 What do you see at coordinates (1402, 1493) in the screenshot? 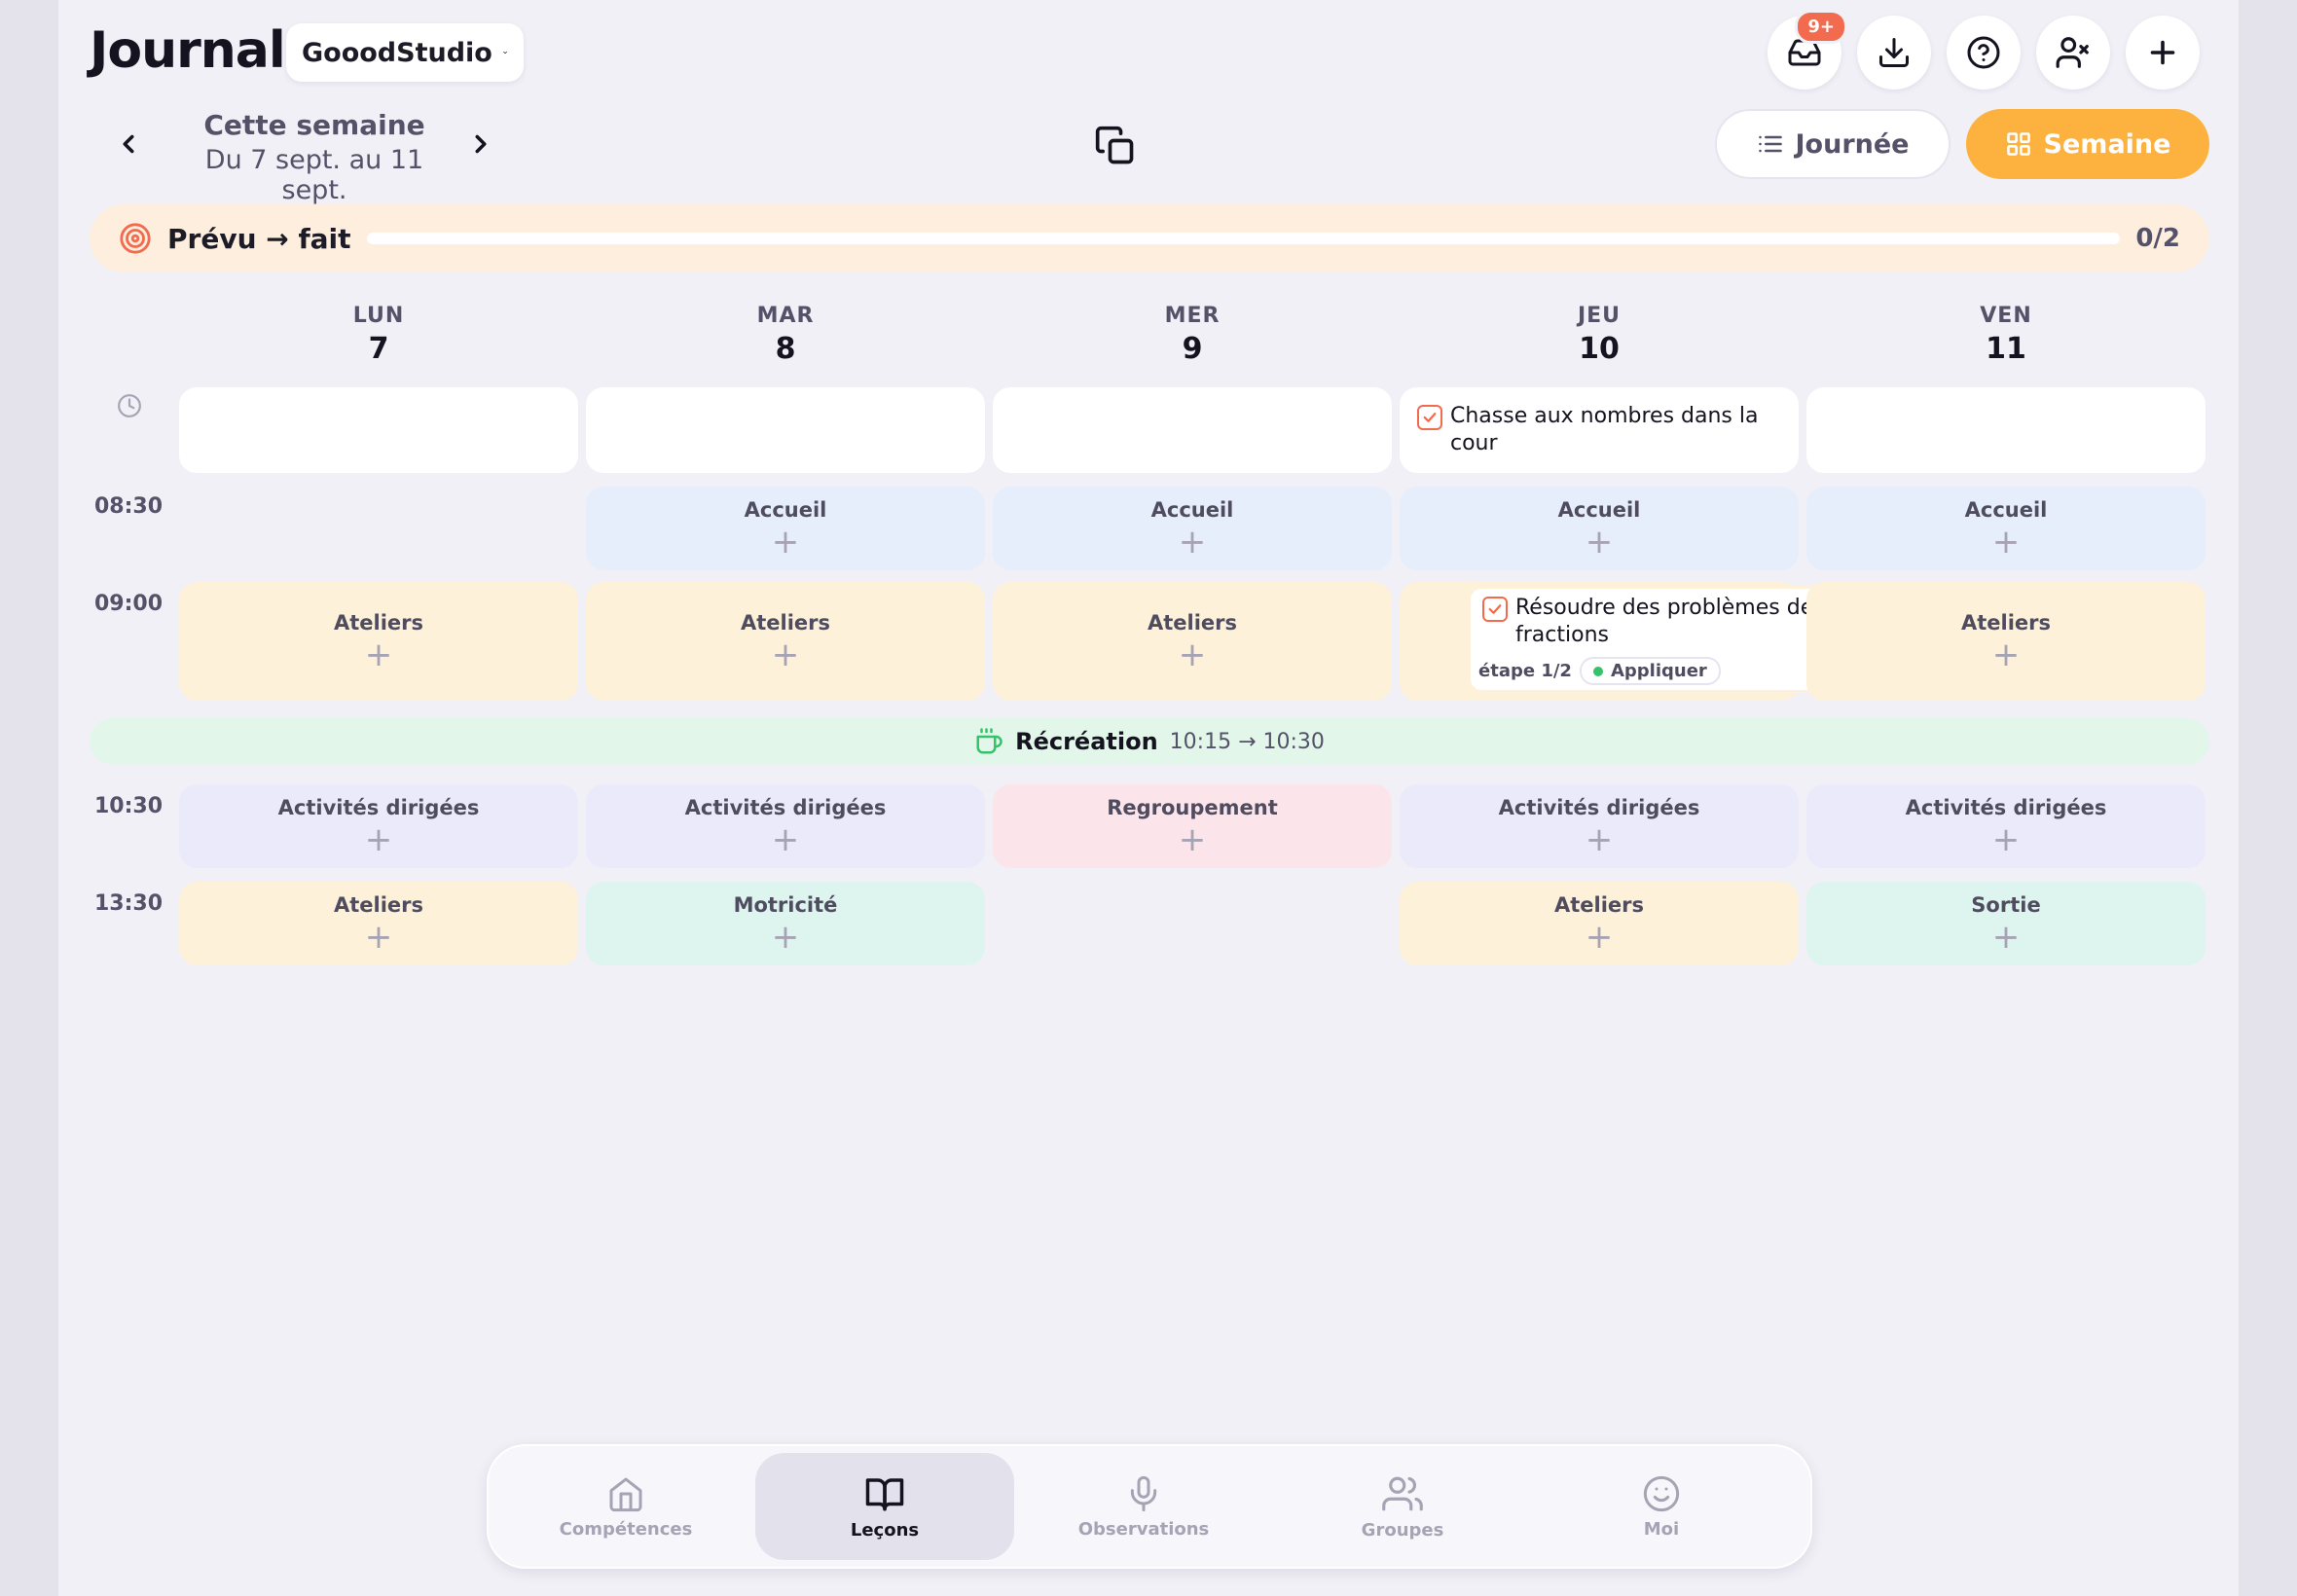
I see `users-icon` at bounding box center [1402, 1493].